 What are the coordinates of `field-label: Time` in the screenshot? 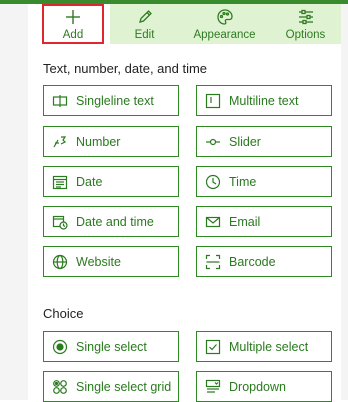 It's located at (243, 181).